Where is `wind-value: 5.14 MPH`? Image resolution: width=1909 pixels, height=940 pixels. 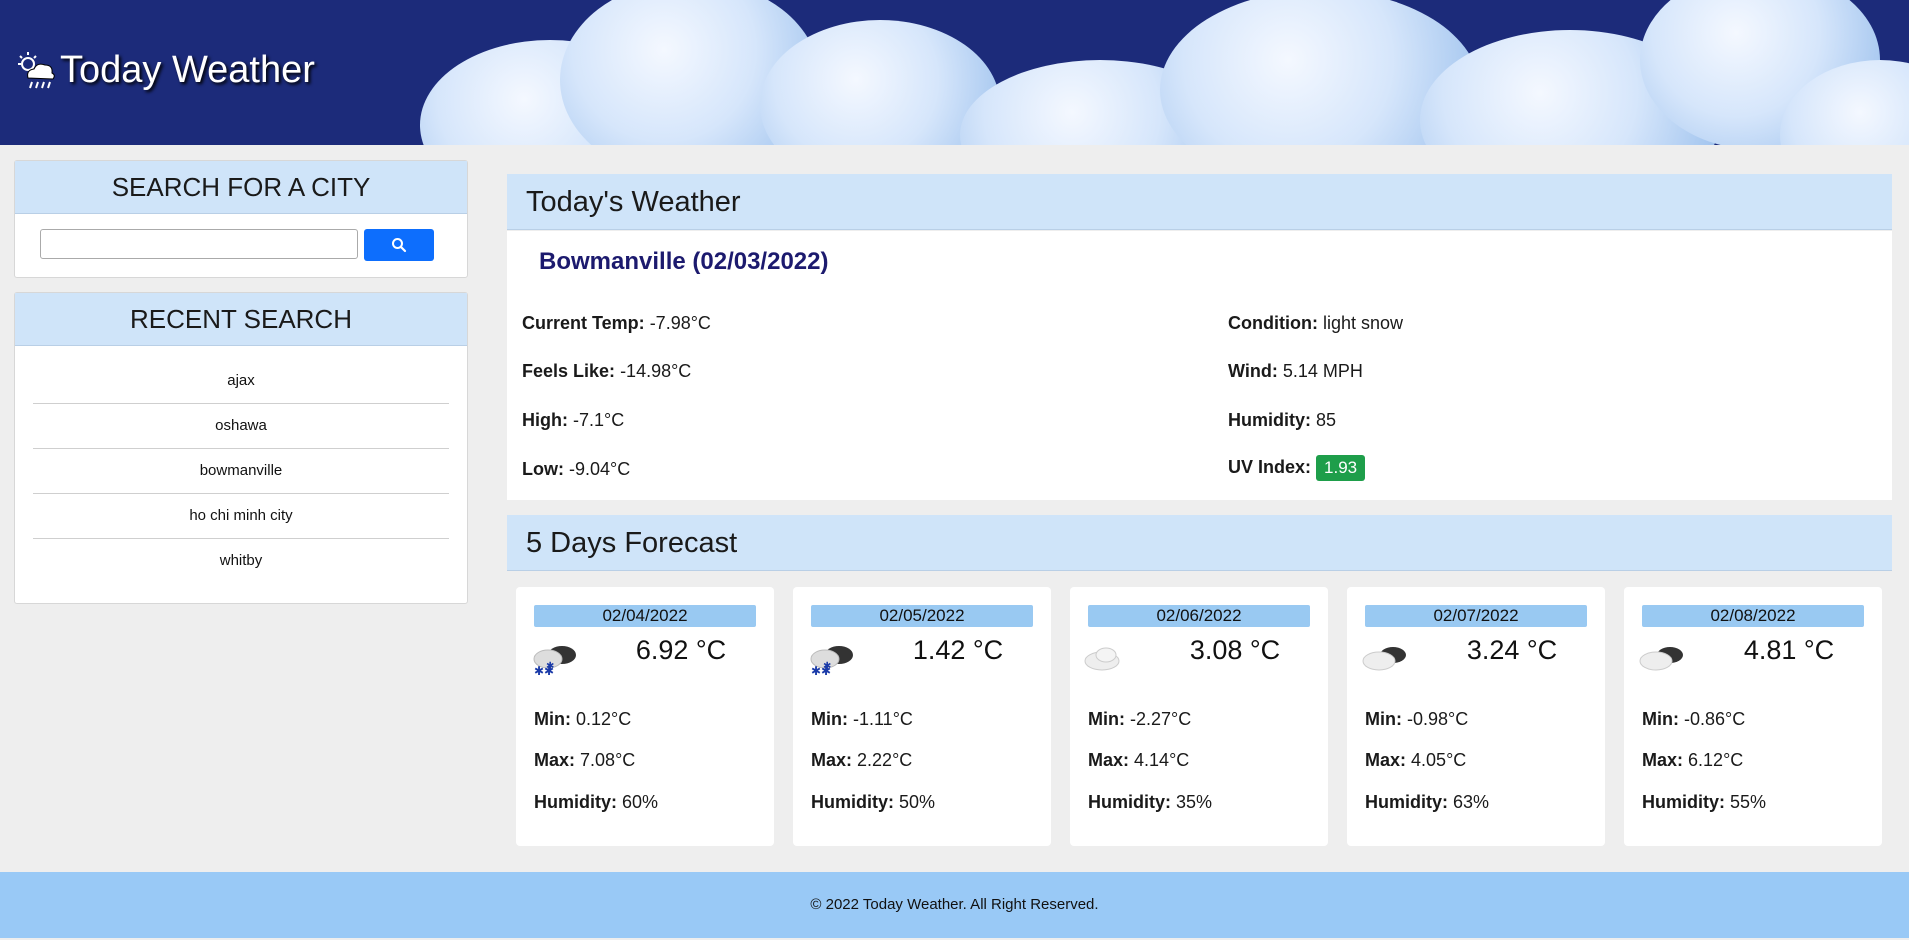
wind-value: 5.14 MPH is located at coordinates (1322, 371).